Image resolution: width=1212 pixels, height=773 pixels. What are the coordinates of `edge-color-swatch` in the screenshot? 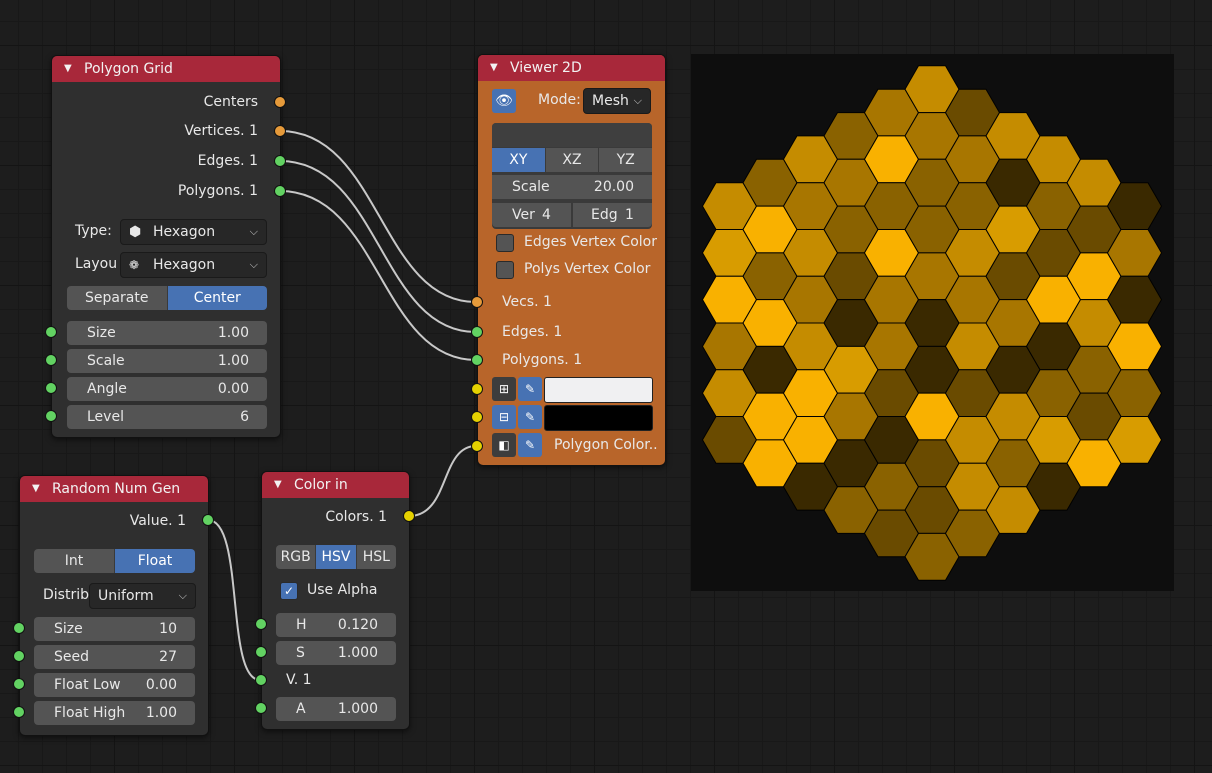 It's located at (598, 418).